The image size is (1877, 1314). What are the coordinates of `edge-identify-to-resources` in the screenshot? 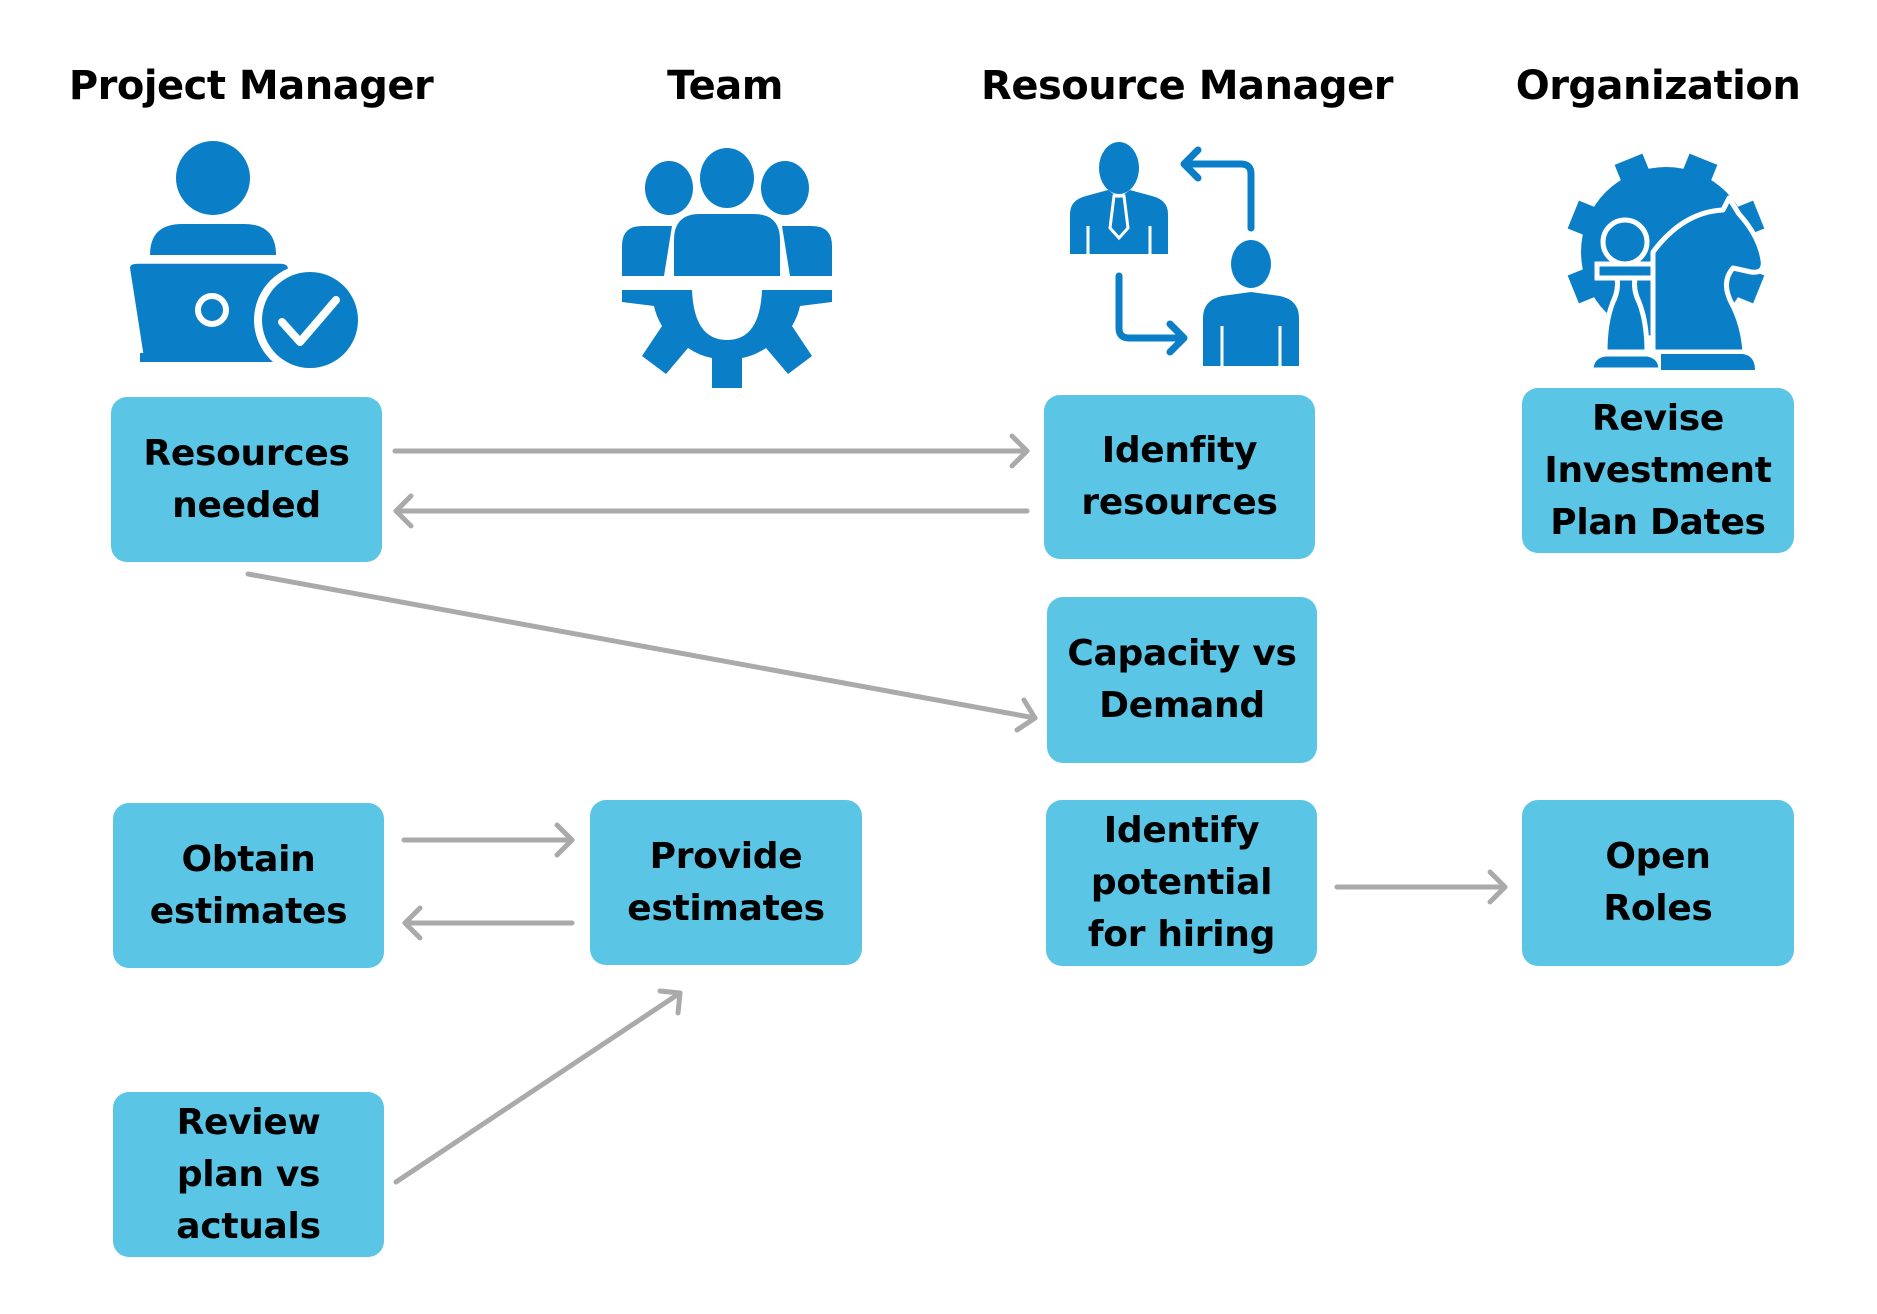 It's located at (711, 511).